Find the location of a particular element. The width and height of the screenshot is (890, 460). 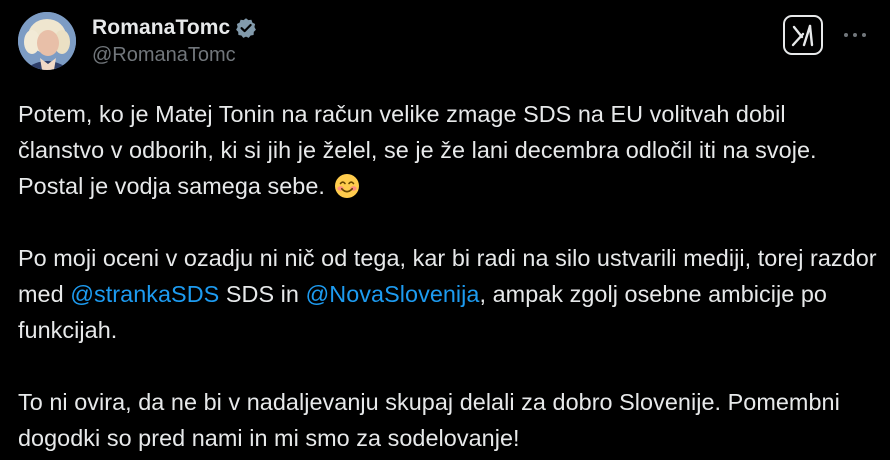

display-name: RomanaTomc is located at coordinates (161, 28).